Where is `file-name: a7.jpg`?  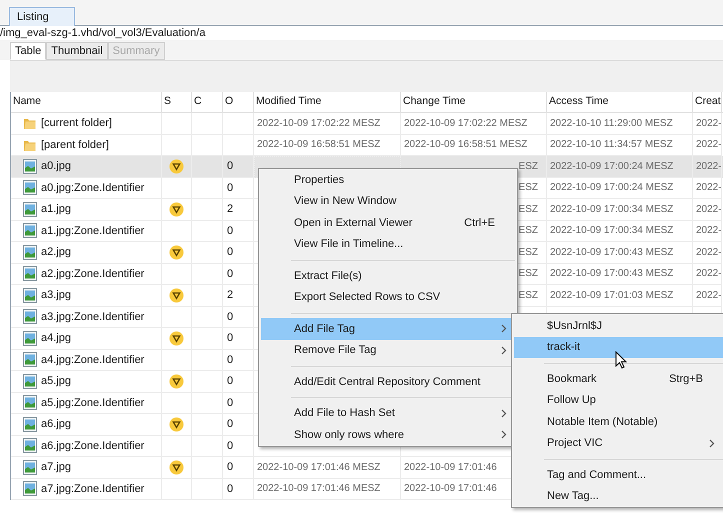 file-name: a7.jpg is located at coordinates (56, 467).